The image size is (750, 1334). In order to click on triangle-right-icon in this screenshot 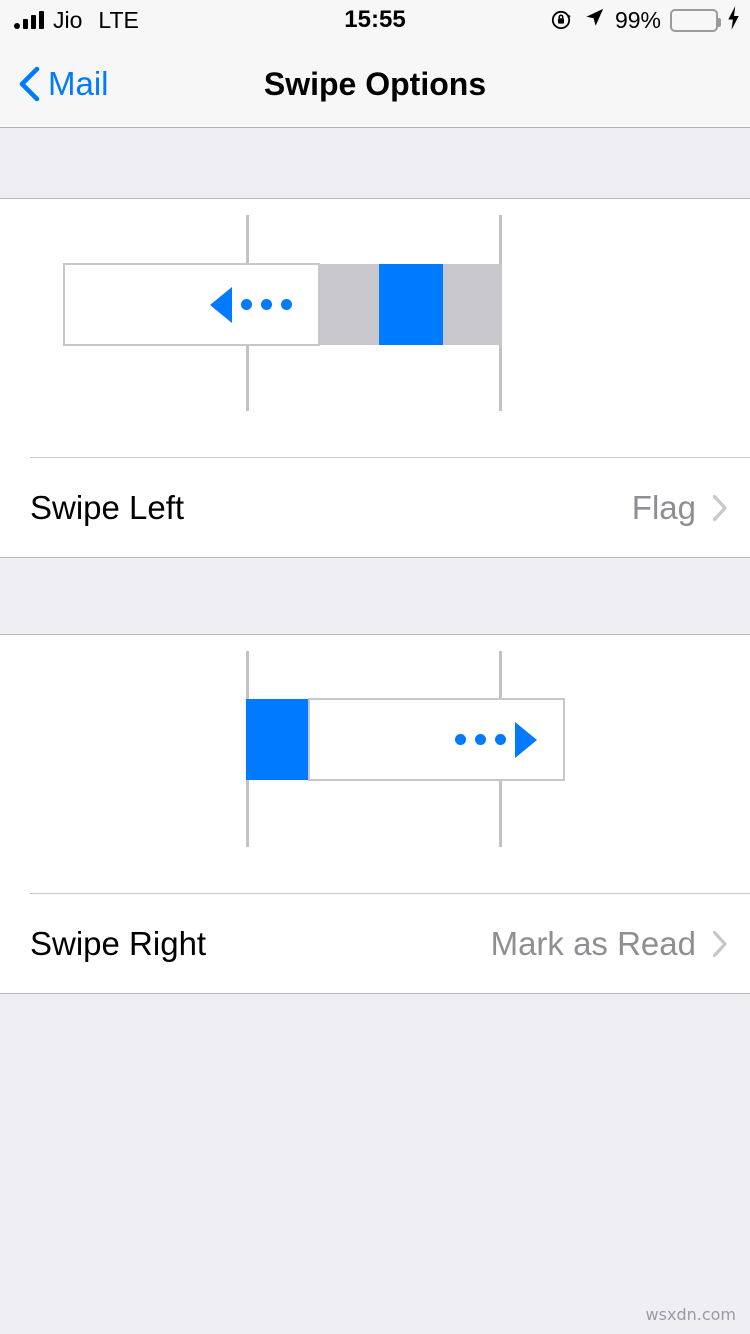, I will do `click(526, 739)`.